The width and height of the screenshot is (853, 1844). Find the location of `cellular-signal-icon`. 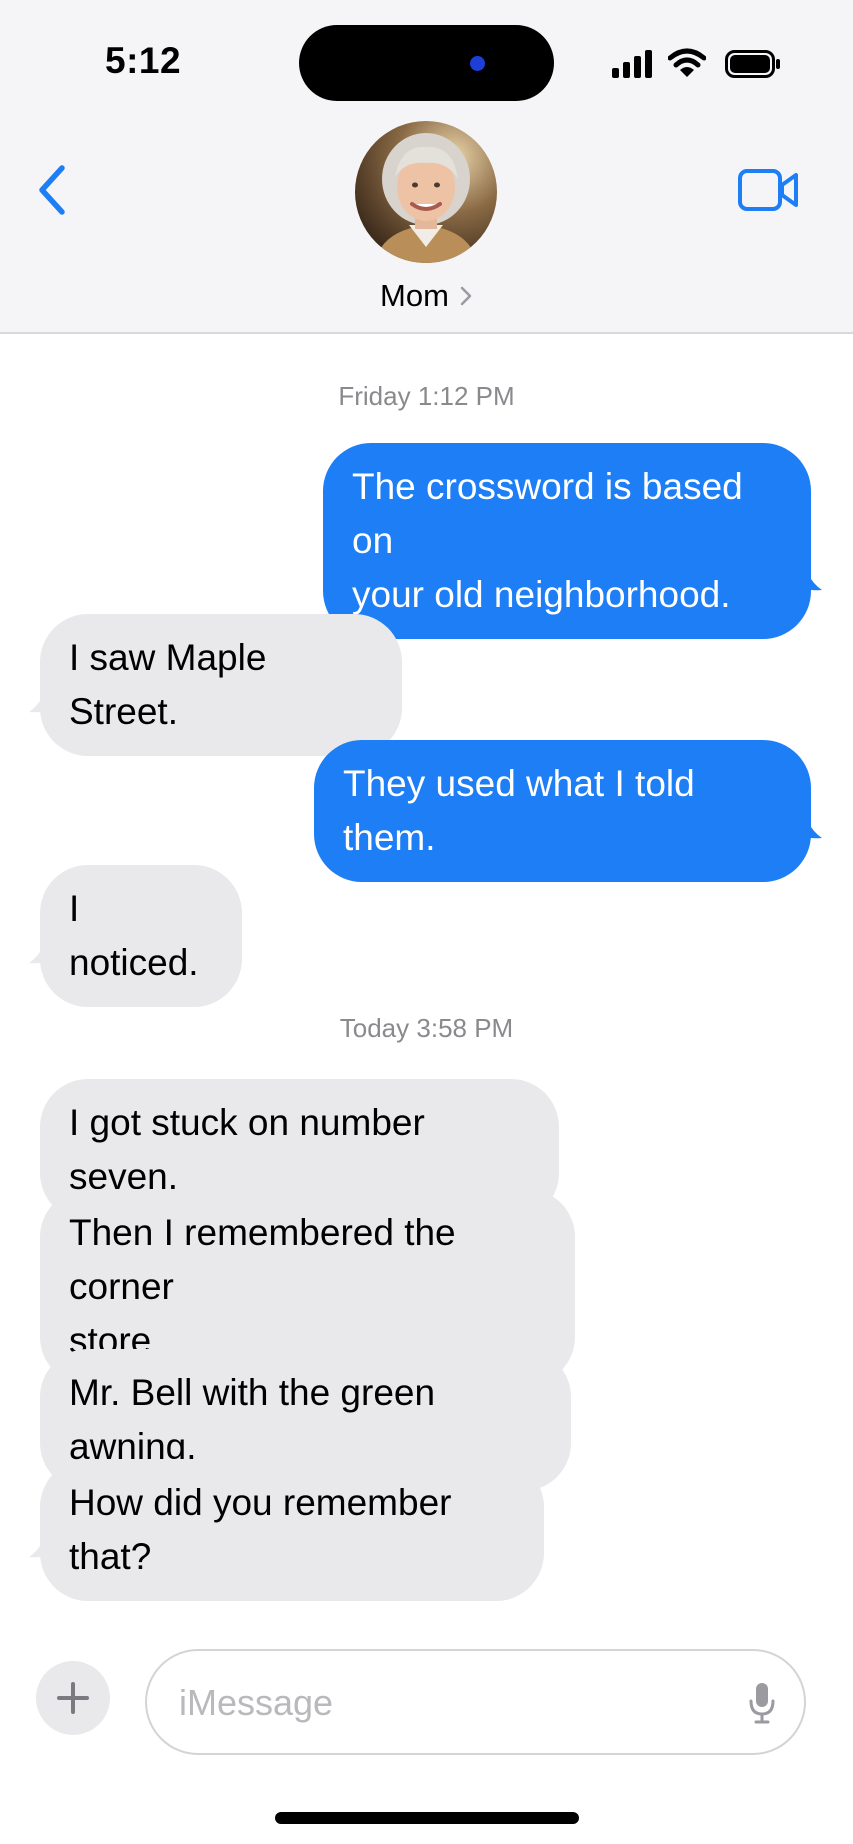

cellular-signal-icon is located at coordinates (632, 64).